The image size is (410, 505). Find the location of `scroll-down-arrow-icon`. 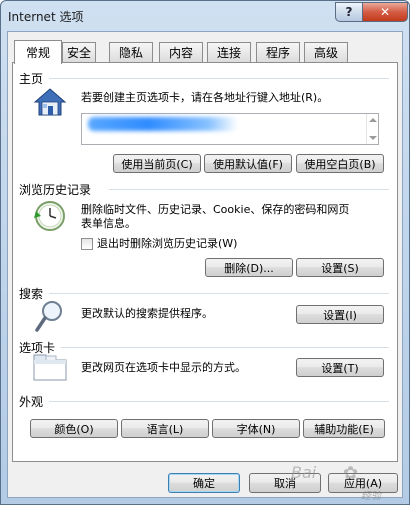

scroll-down-arrow-icon is located at coordinates (373, 138).